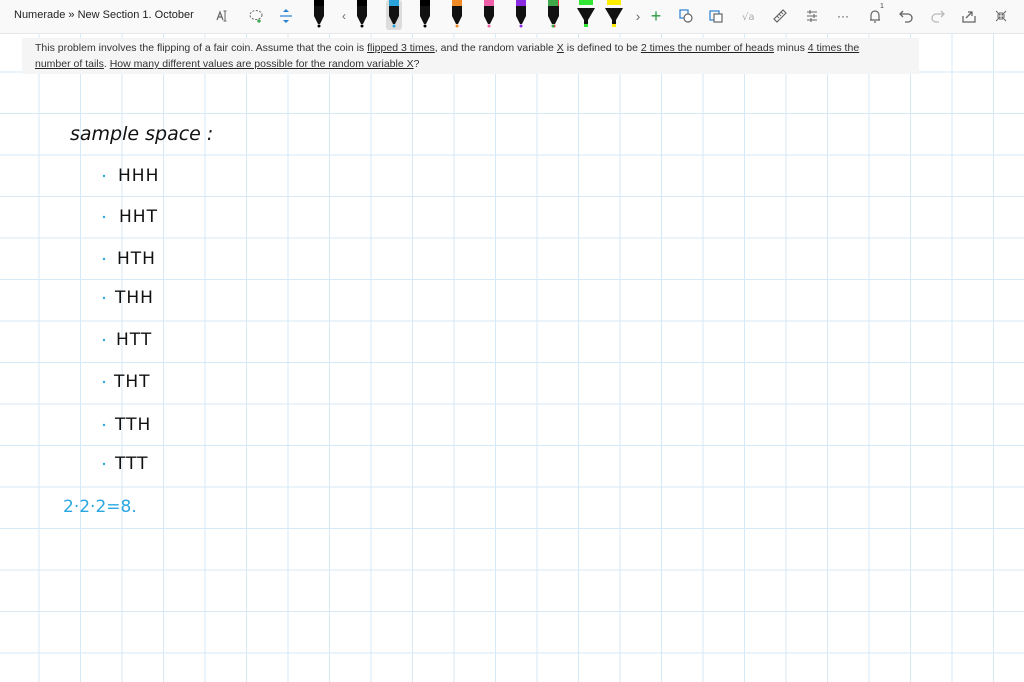  Describe the element at coordinates (256, 16) in the screenshot. I see `lasso-select-icon` at that location.